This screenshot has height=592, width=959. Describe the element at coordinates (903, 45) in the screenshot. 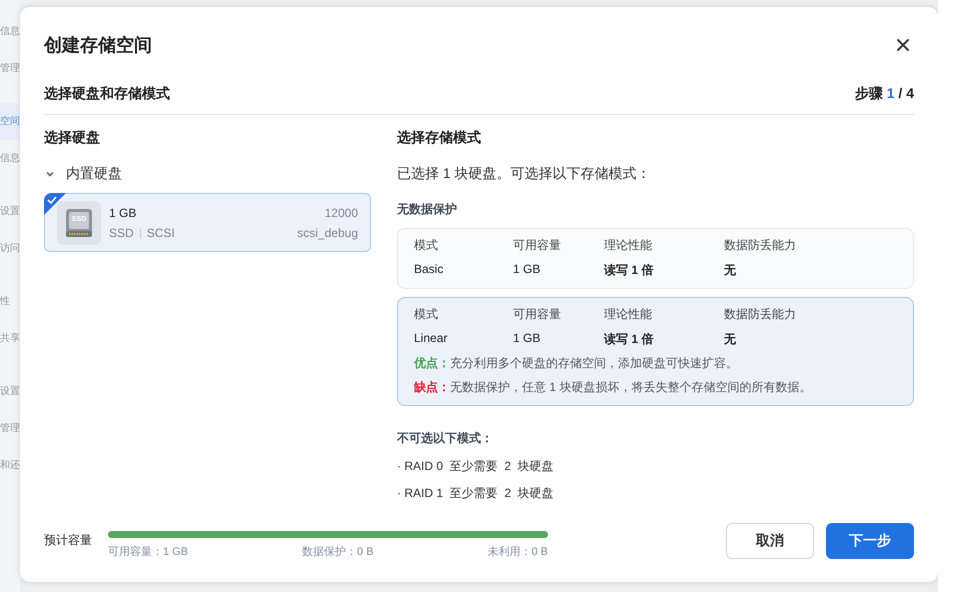

I see `close-icon` at that location.